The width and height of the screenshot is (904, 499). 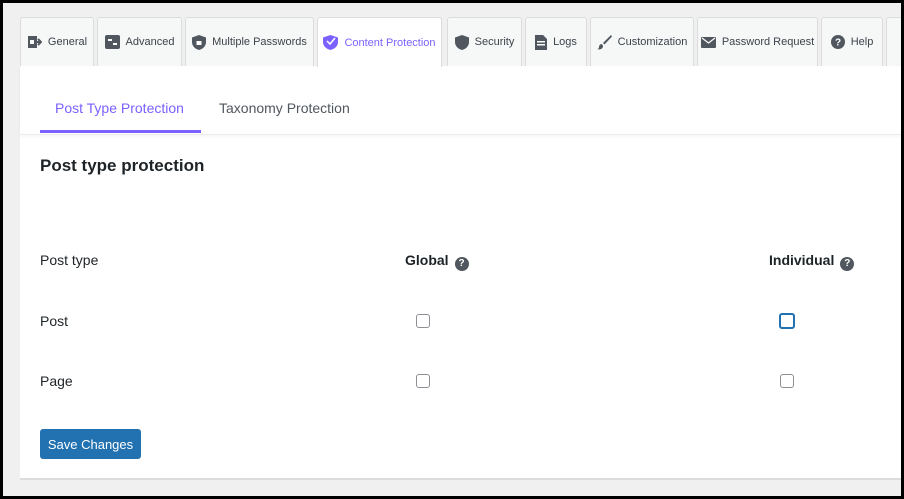 What do you see at coordinates (541, 42) in the screenshot?
I see `document-icon` at bounding box center [541, 42].